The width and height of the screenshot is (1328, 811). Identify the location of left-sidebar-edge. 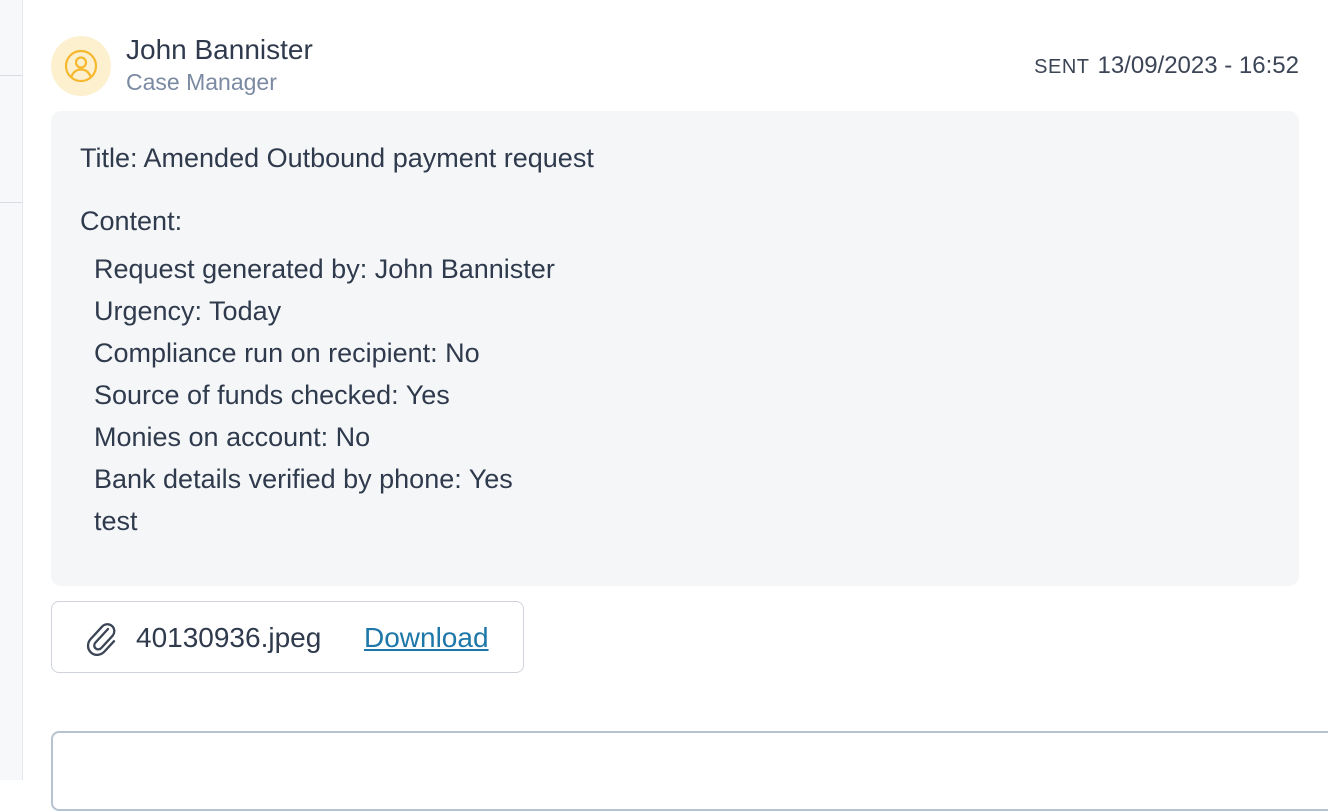
(11, 390).